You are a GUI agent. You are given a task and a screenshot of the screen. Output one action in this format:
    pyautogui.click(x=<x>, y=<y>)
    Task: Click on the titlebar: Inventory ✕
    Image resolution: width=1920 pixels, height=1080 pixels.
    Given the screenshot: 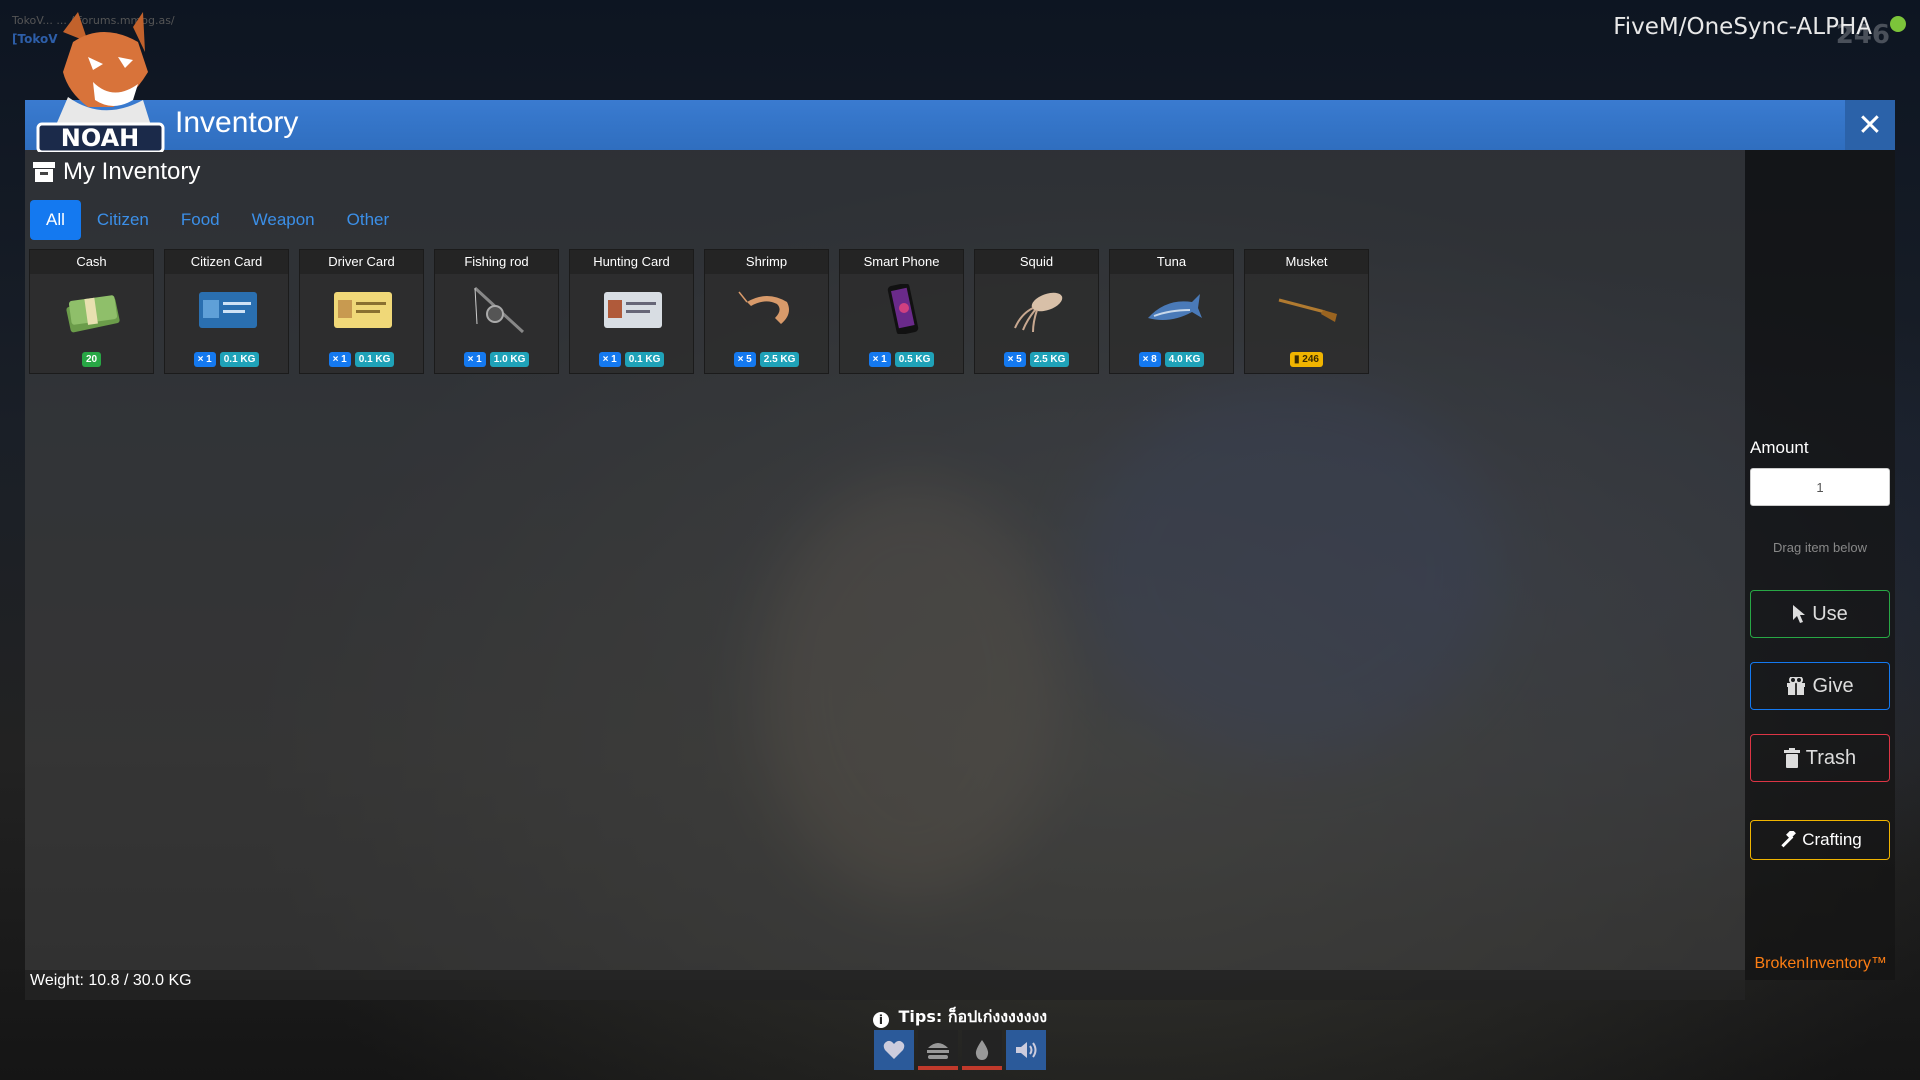 What is the action you would take?
    pyautogui.click(x=960, y=125)
    